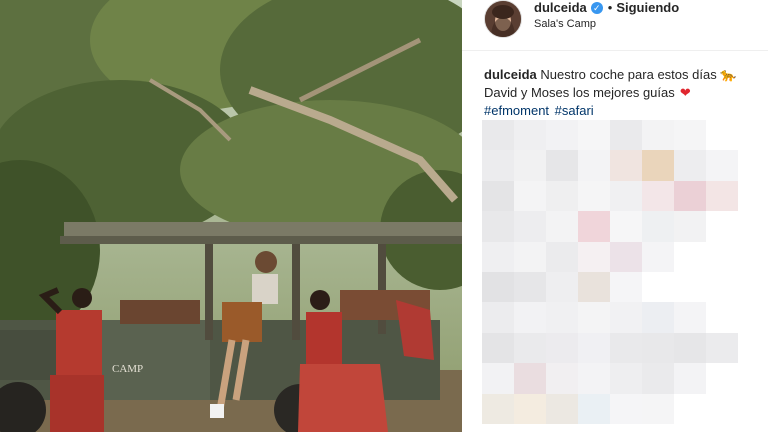 This screenshot has height=432, width=768. What do you see at coordinates (628, 74) in the screenshot?
I see `caption-text-line1: Nuestro coche para estos días` at bounding box center [628, 74].